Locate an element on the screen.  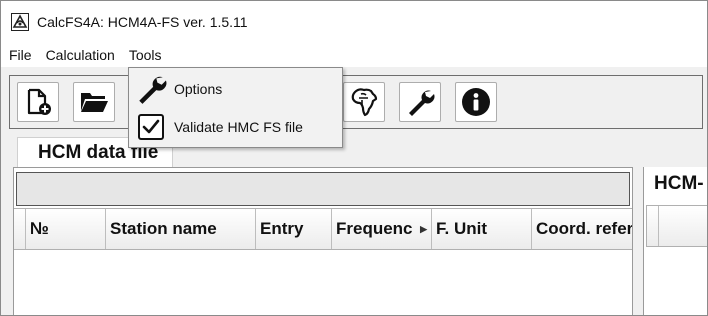
new-file-icon is located at coordinates (39, 101).